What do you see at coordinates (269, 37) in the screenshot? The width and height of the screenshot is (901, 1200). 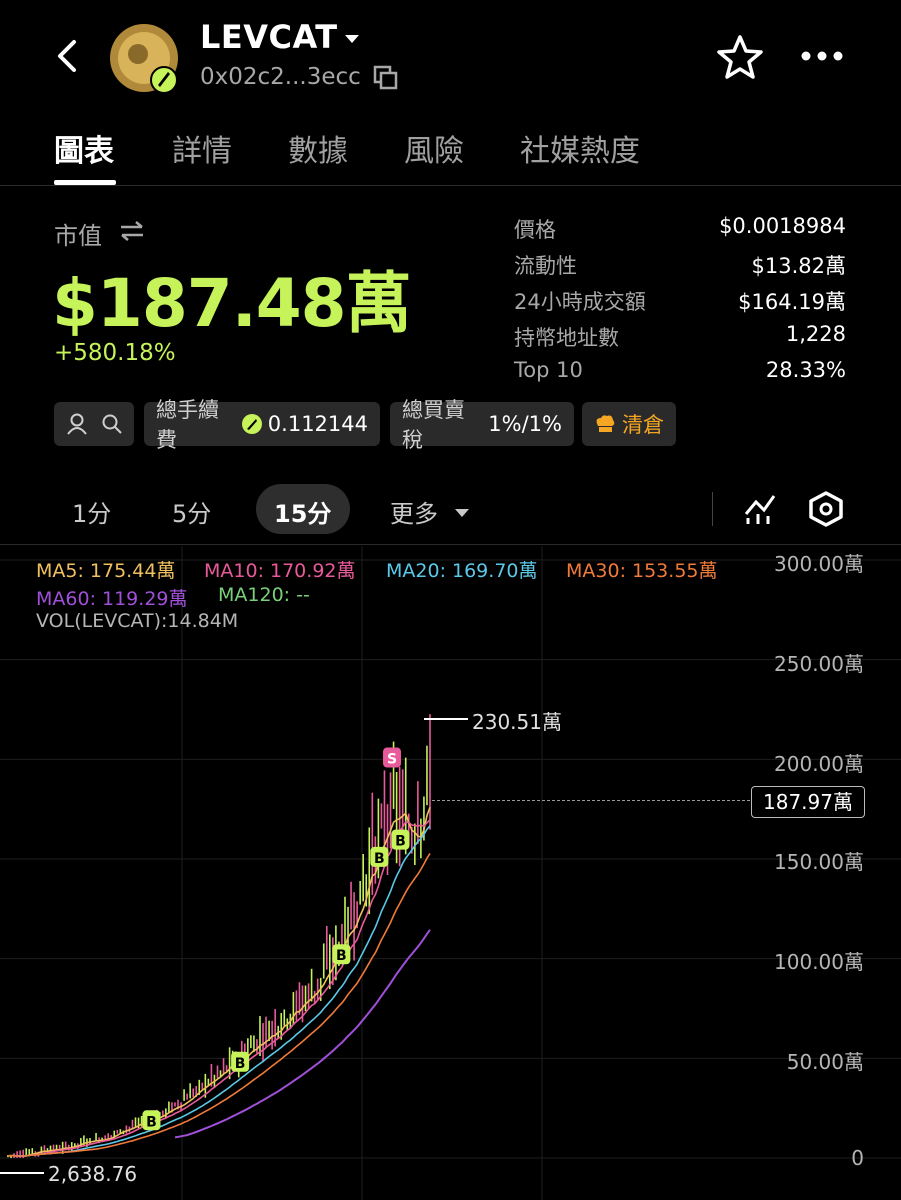 I see `token-name: LEVCAT` at bounding box center [269, 37].